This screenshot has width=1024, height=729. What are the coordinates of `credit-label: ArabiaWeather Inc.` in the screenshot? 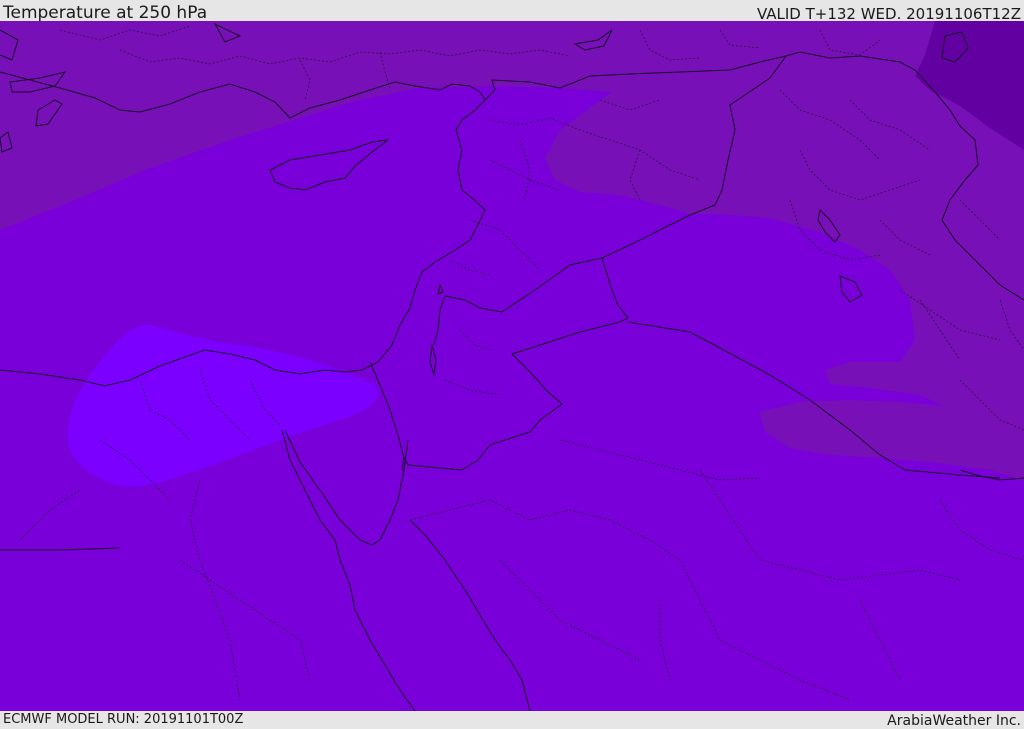 It's located at (954, 721).